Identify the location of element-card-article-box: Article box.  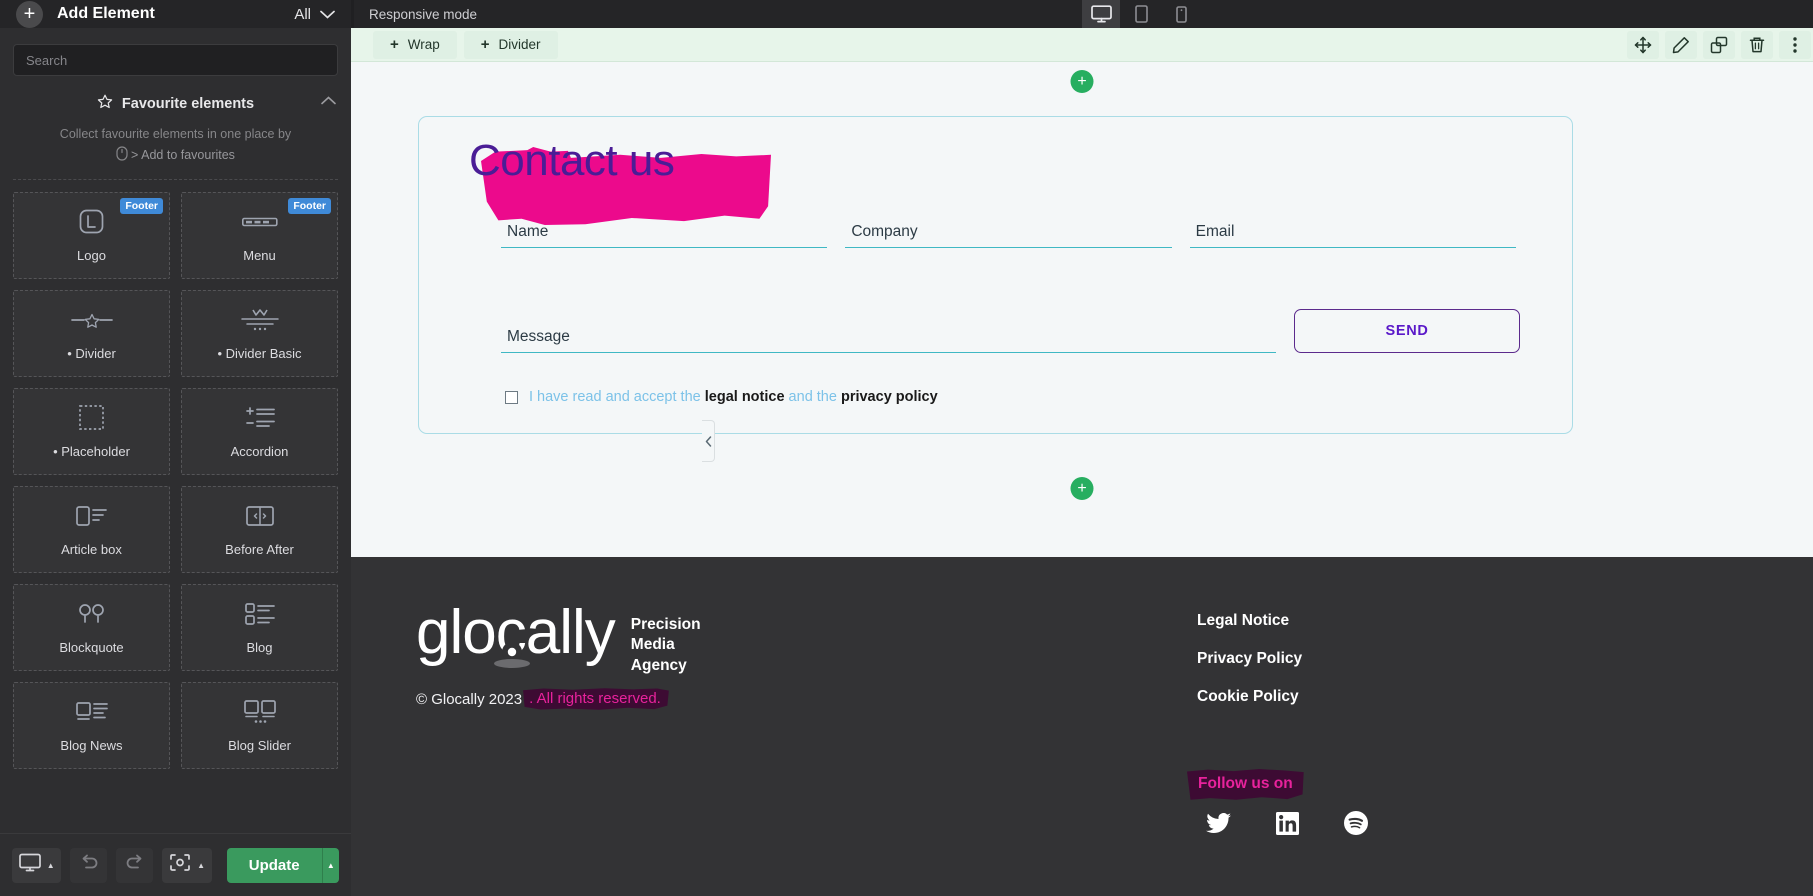
(91, 530).